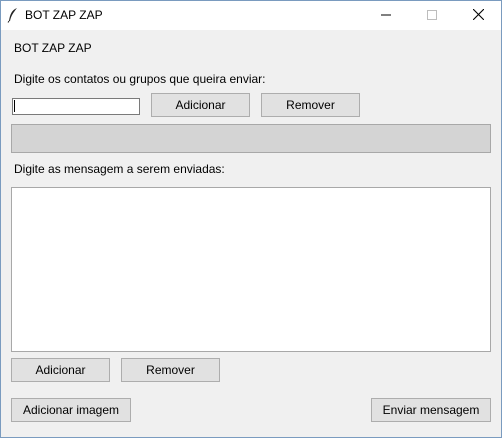 This screenshot has height=438, width=502. I want to click on maximize-icon, so click(432, 16).